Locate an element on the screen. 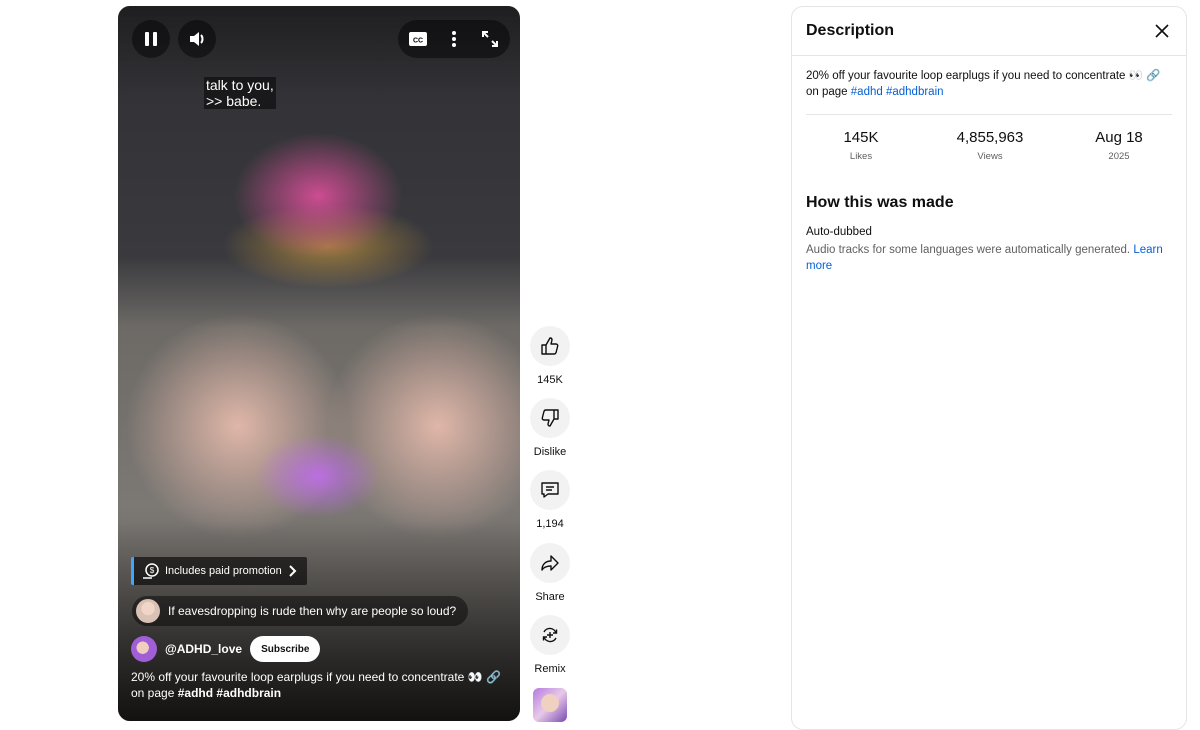  paid-promotion-label: Includes paid promotion is located at coordinates (223, 571).